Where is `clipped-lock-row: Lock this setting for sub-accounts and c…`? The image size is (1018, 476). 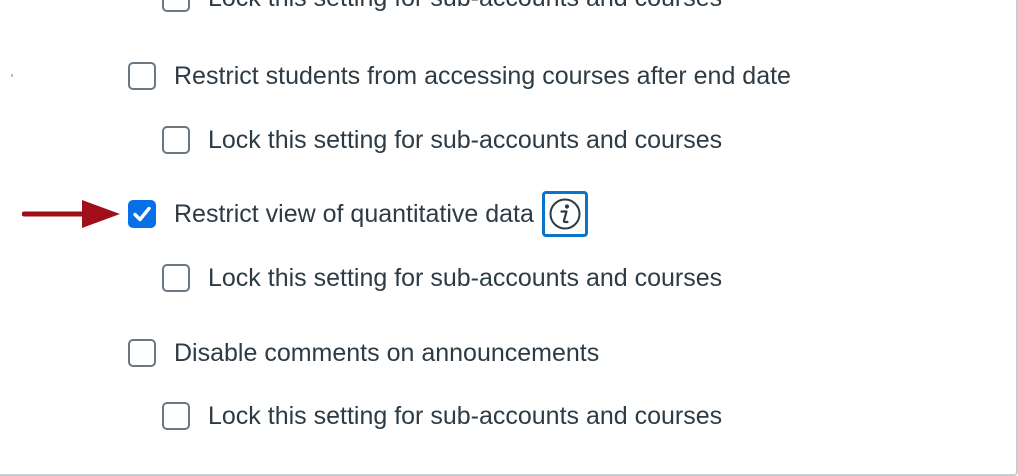 clipped-lock-row: Lock this setting for sub-accounts and c… is located at coordinates (442, 7).